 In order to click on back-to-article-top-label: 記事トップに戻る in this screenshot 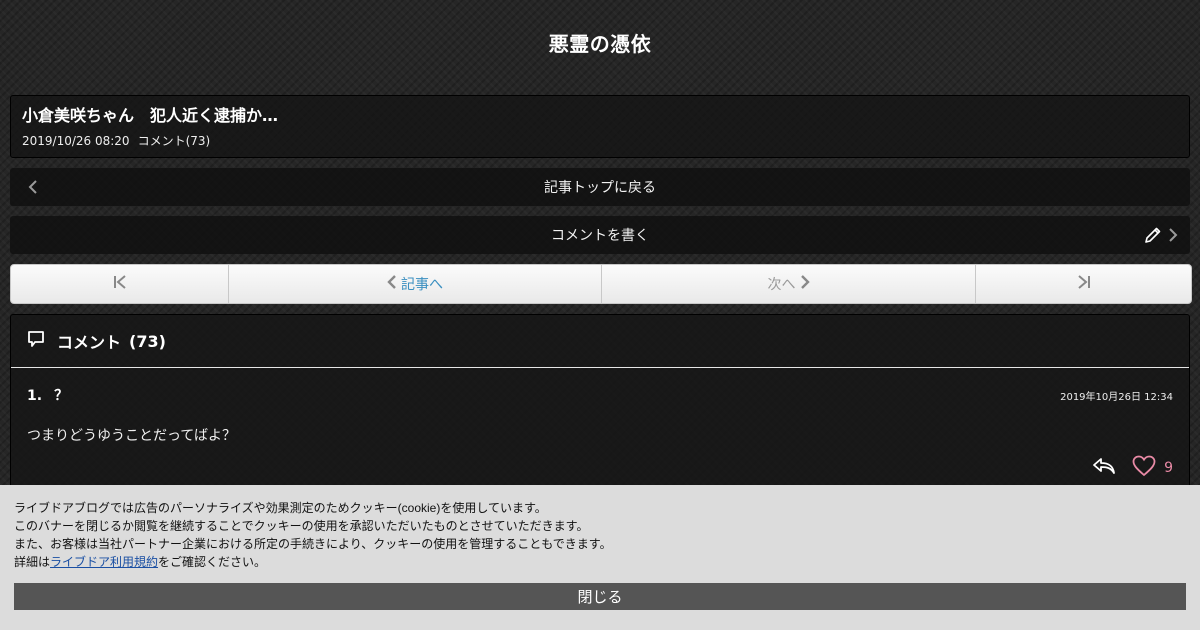, I will do `click(600, 188)`.